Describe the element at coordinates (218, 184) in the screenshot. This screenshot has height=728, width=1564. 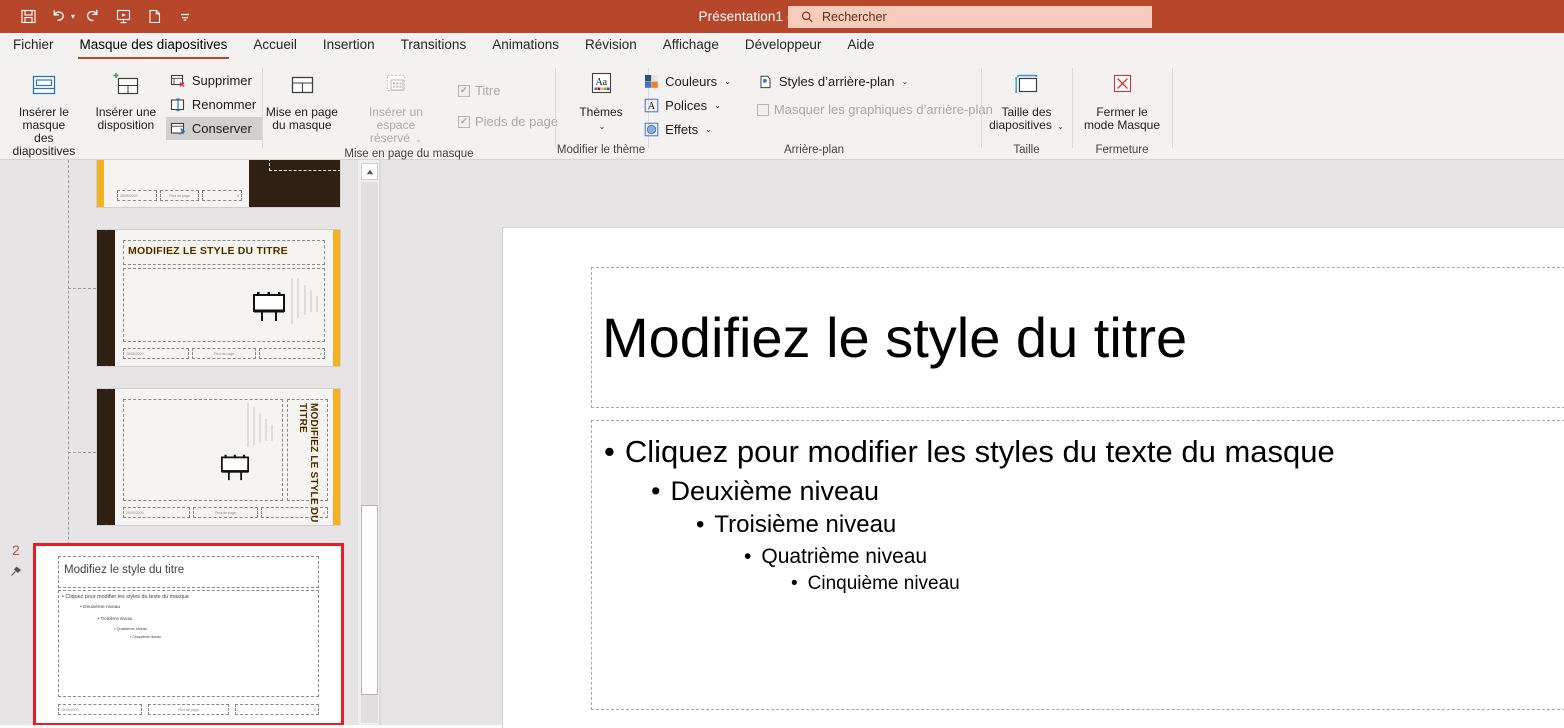
I see `layout-thumbnail-partial: 28/05/2020 Pied de page #` at that location.